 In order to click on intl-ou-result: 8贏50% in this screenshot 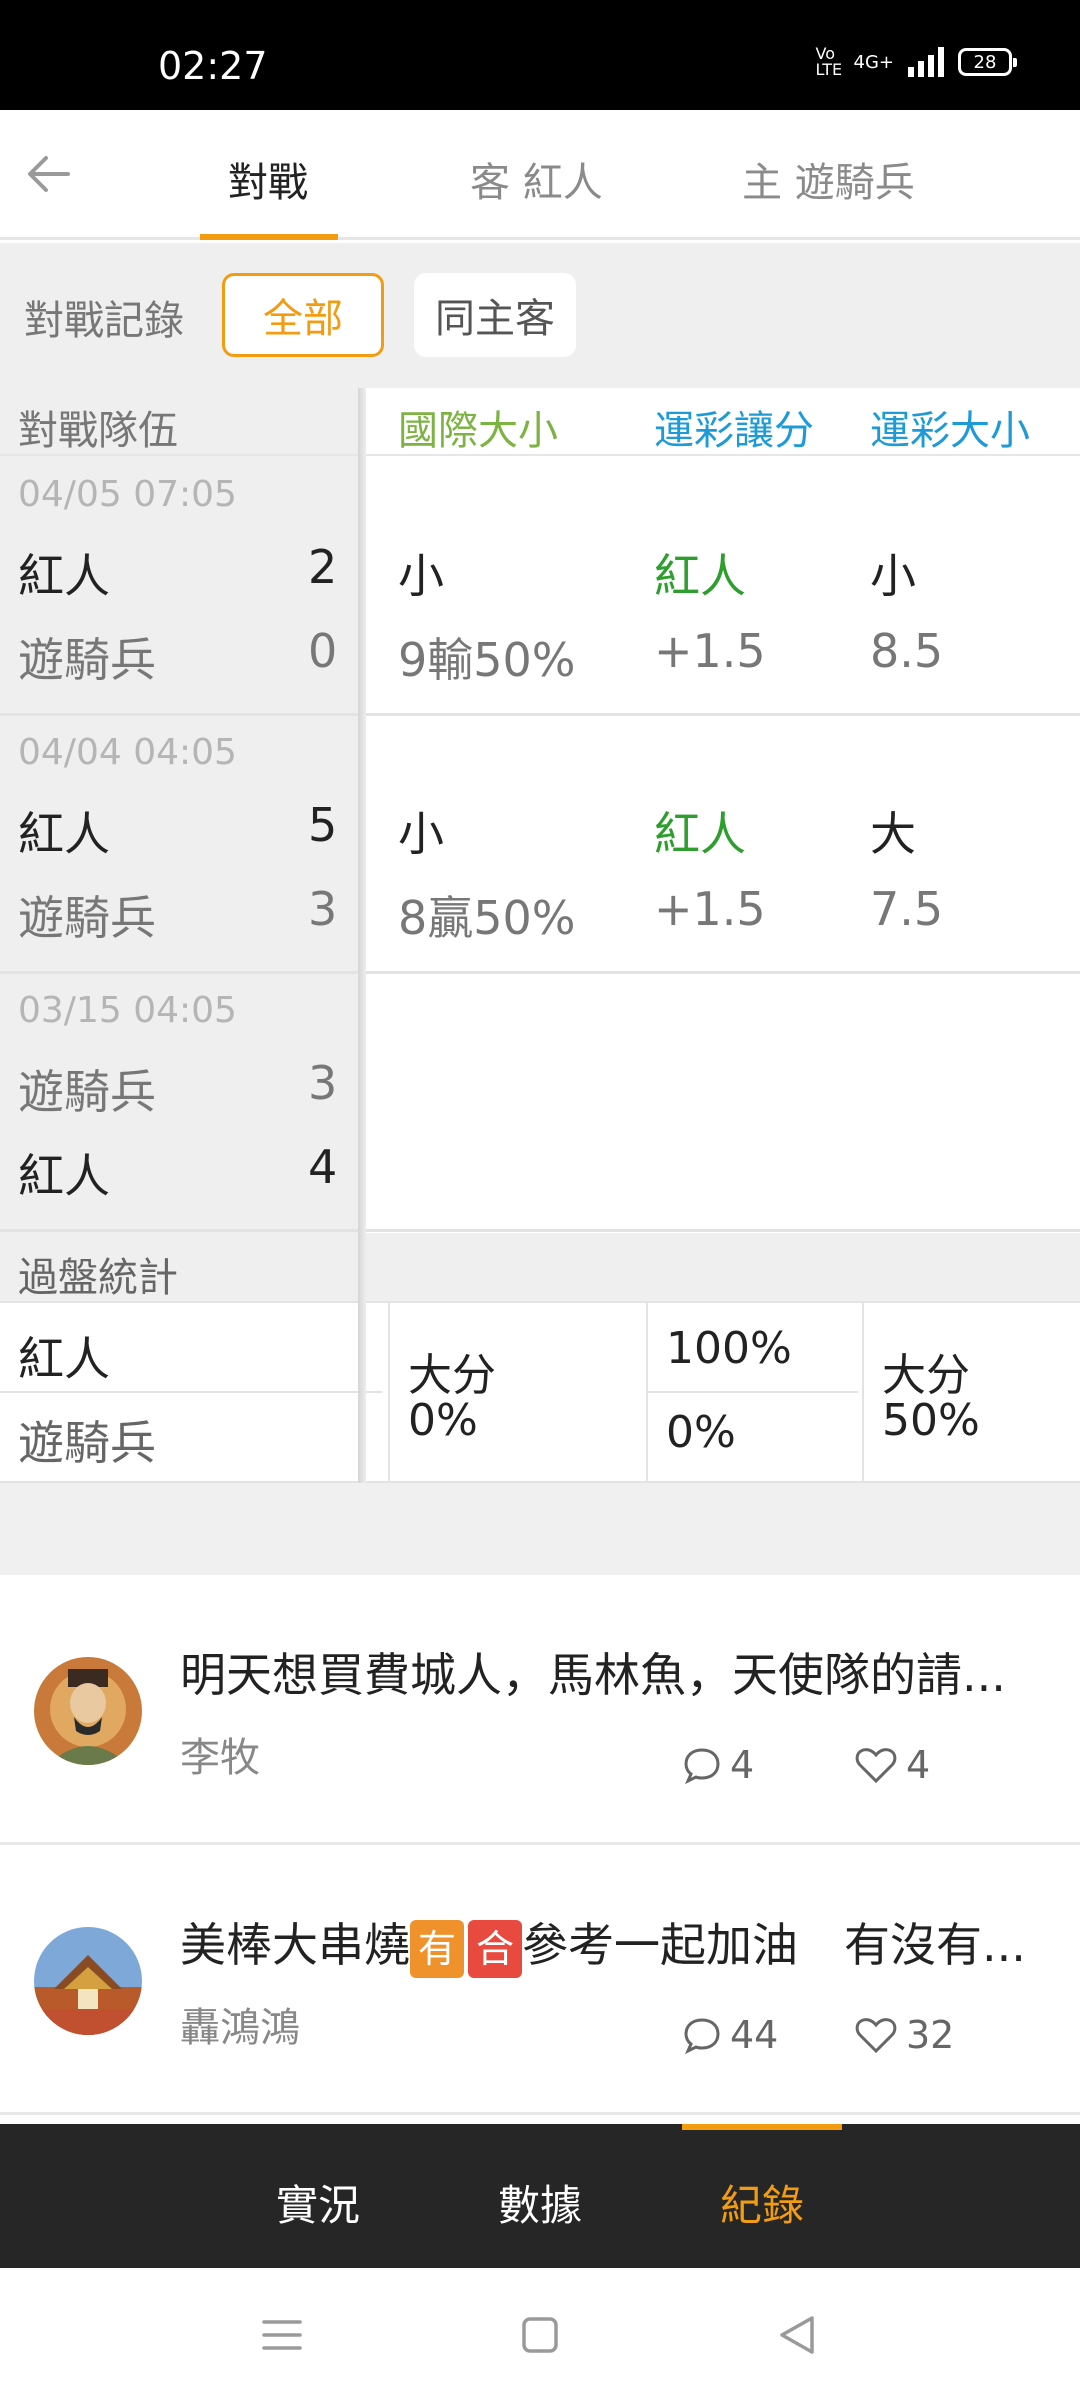, I will do `click(487, 918)`.